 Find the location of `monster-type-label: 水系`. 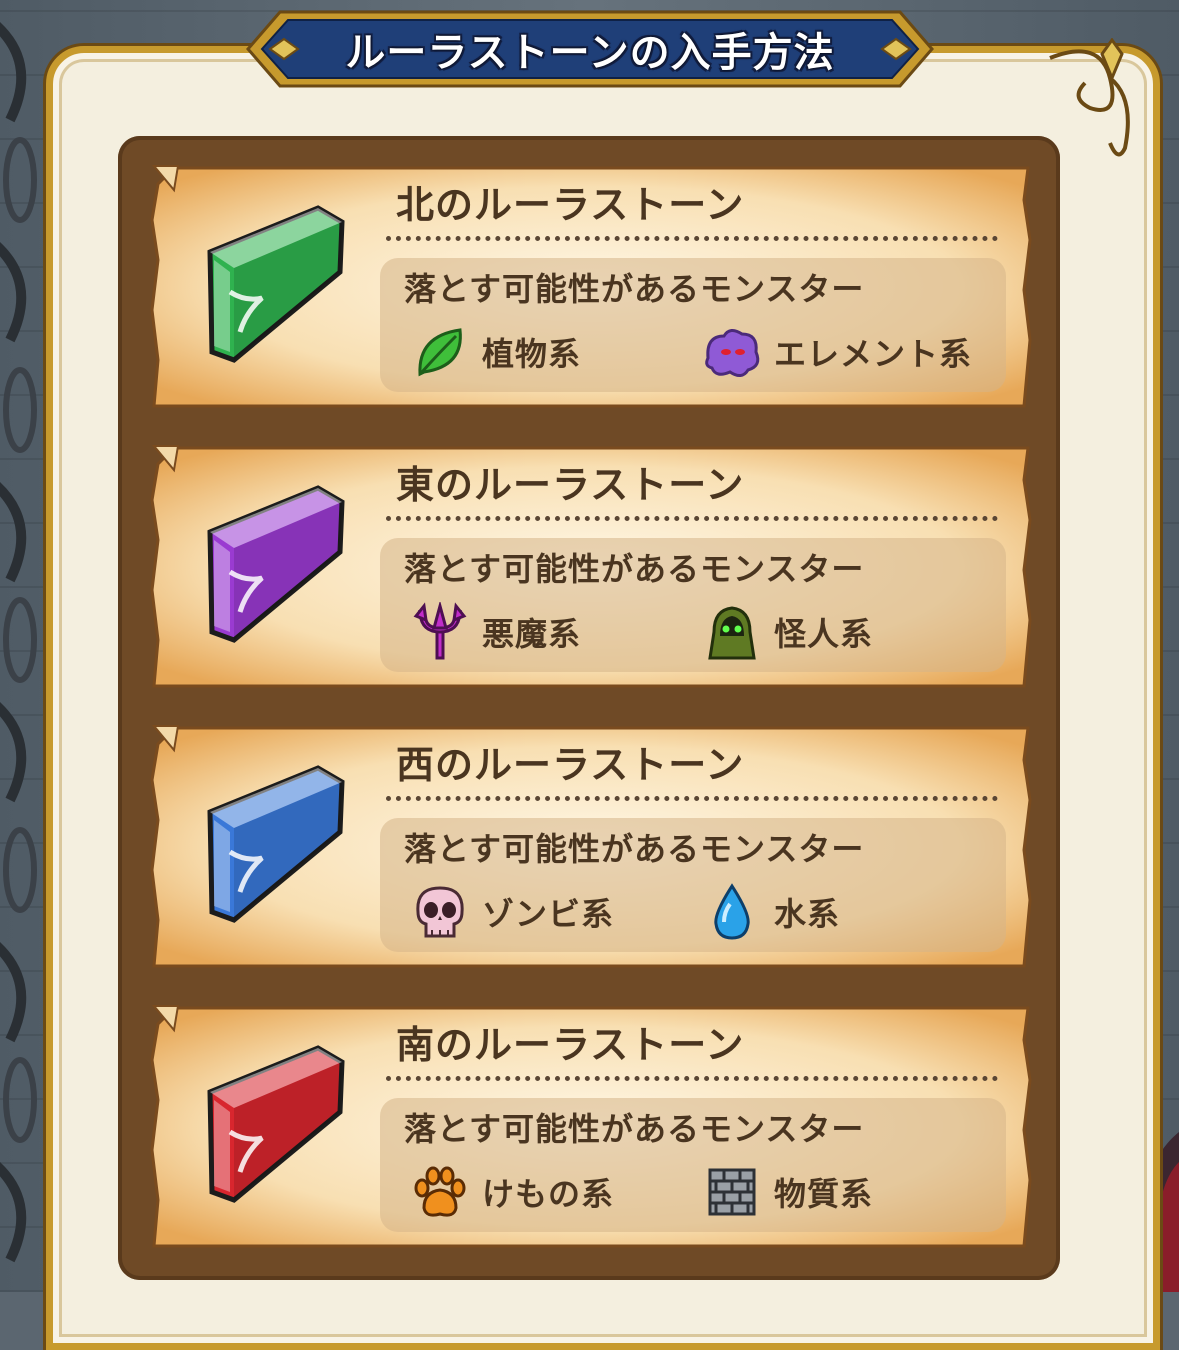

monster-type-label: 水系 is located at coordinates (807, 914).